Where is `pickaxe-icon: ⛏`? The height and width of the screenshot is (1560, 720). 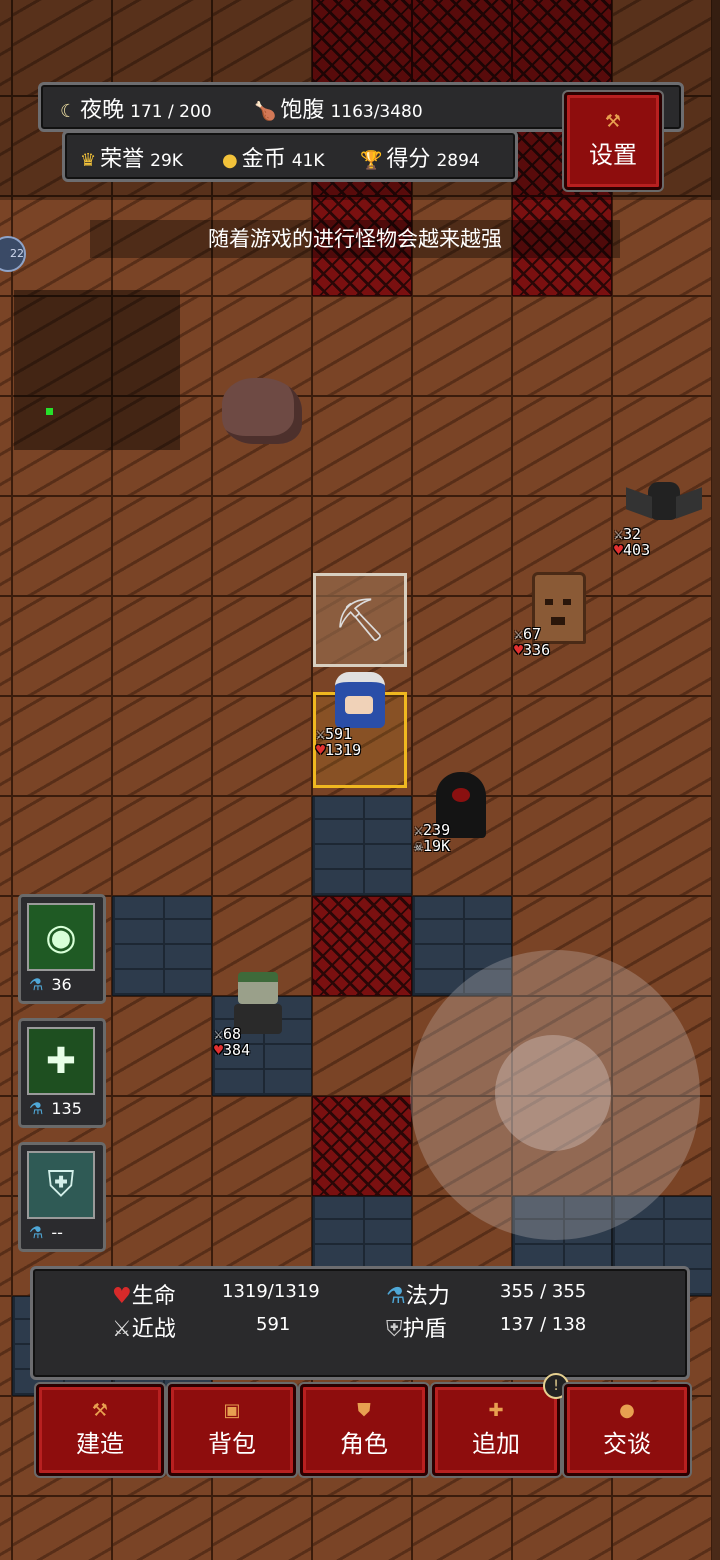 pickaxe-icon: ⛏ is located at coordinates (360, 619).